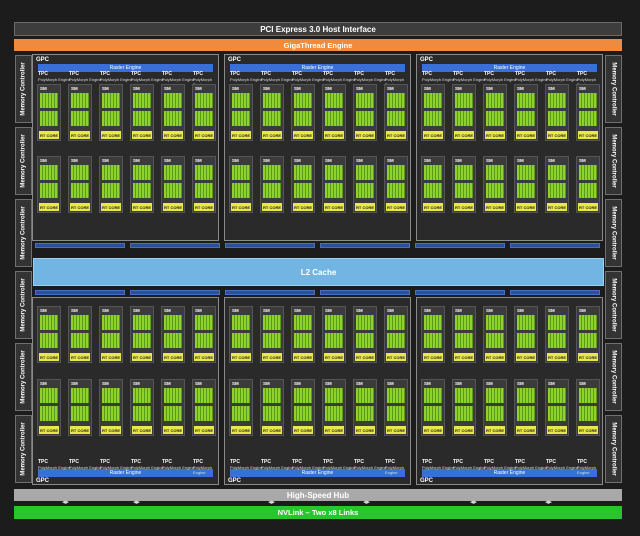 The width and height of the screenshot is (640, 536). I want to click on memory-interface-strip, so click(555, 292).